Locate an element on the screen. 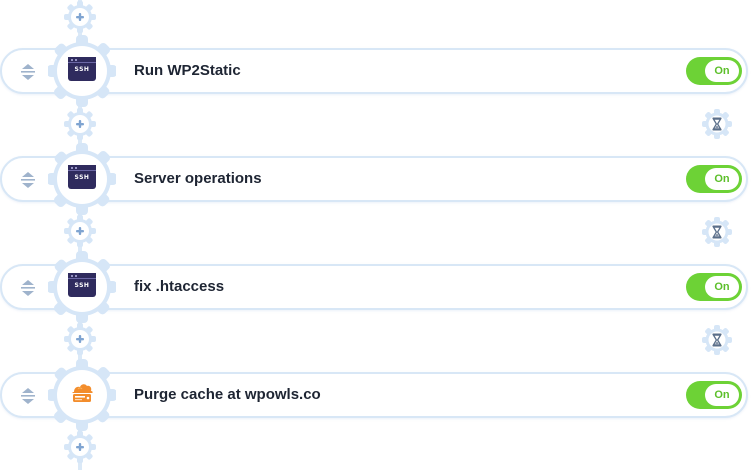 Image resolution: width=752 pixels, height=470 pixels. step-title: Run WP2Static is located at coordinates (187, 71).